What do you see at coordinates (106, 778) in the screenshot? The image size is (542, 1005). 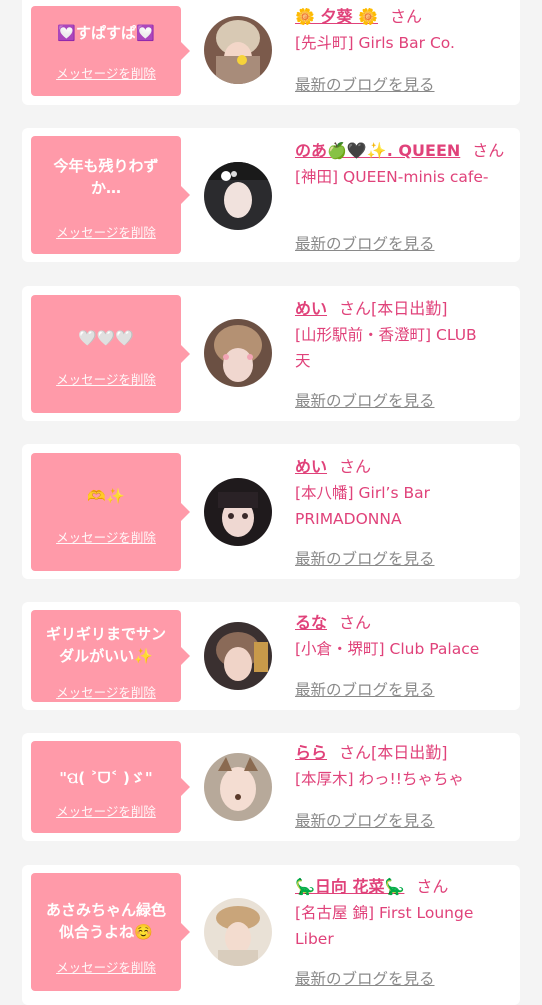 I see `message-text: "ପ( ˃ᗜ˂ )ゞ"` at bounding box center [106, 778].